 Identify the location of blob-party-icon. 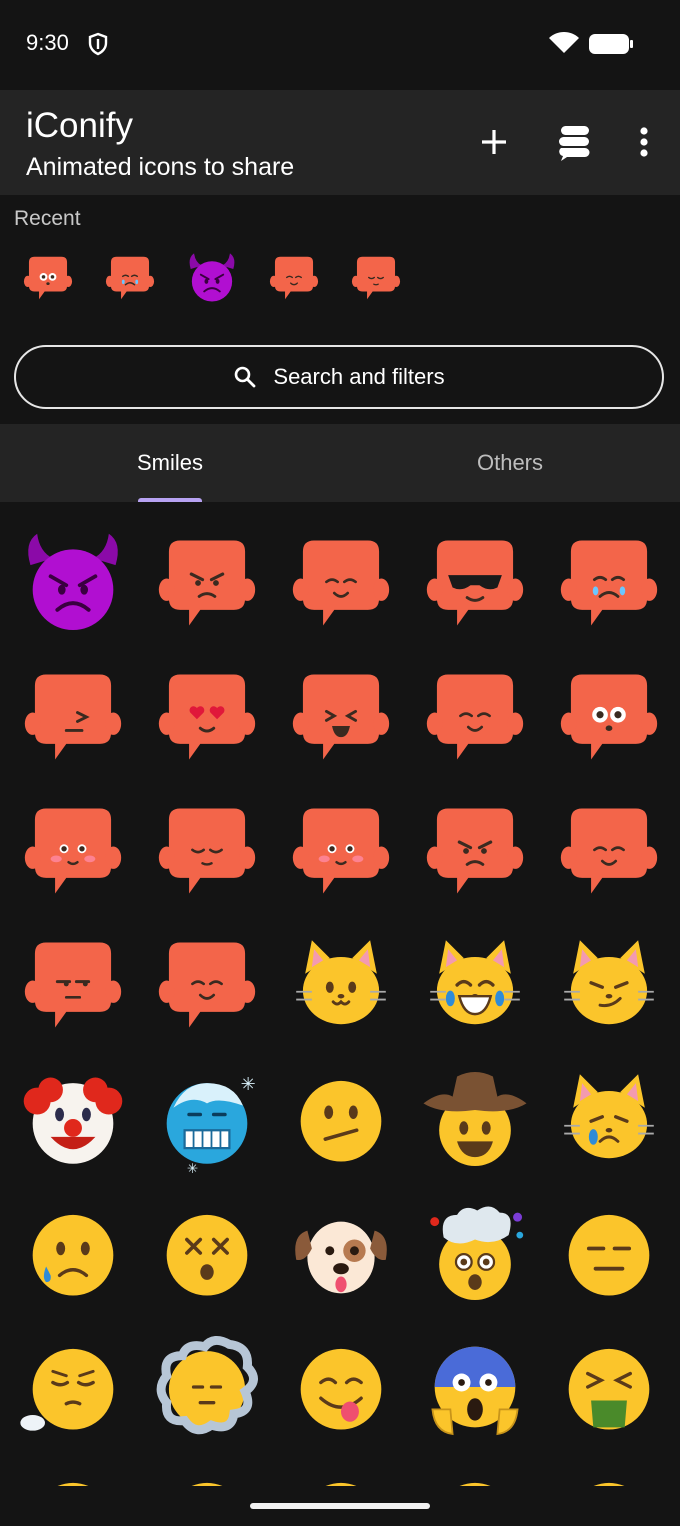
(475, 717).